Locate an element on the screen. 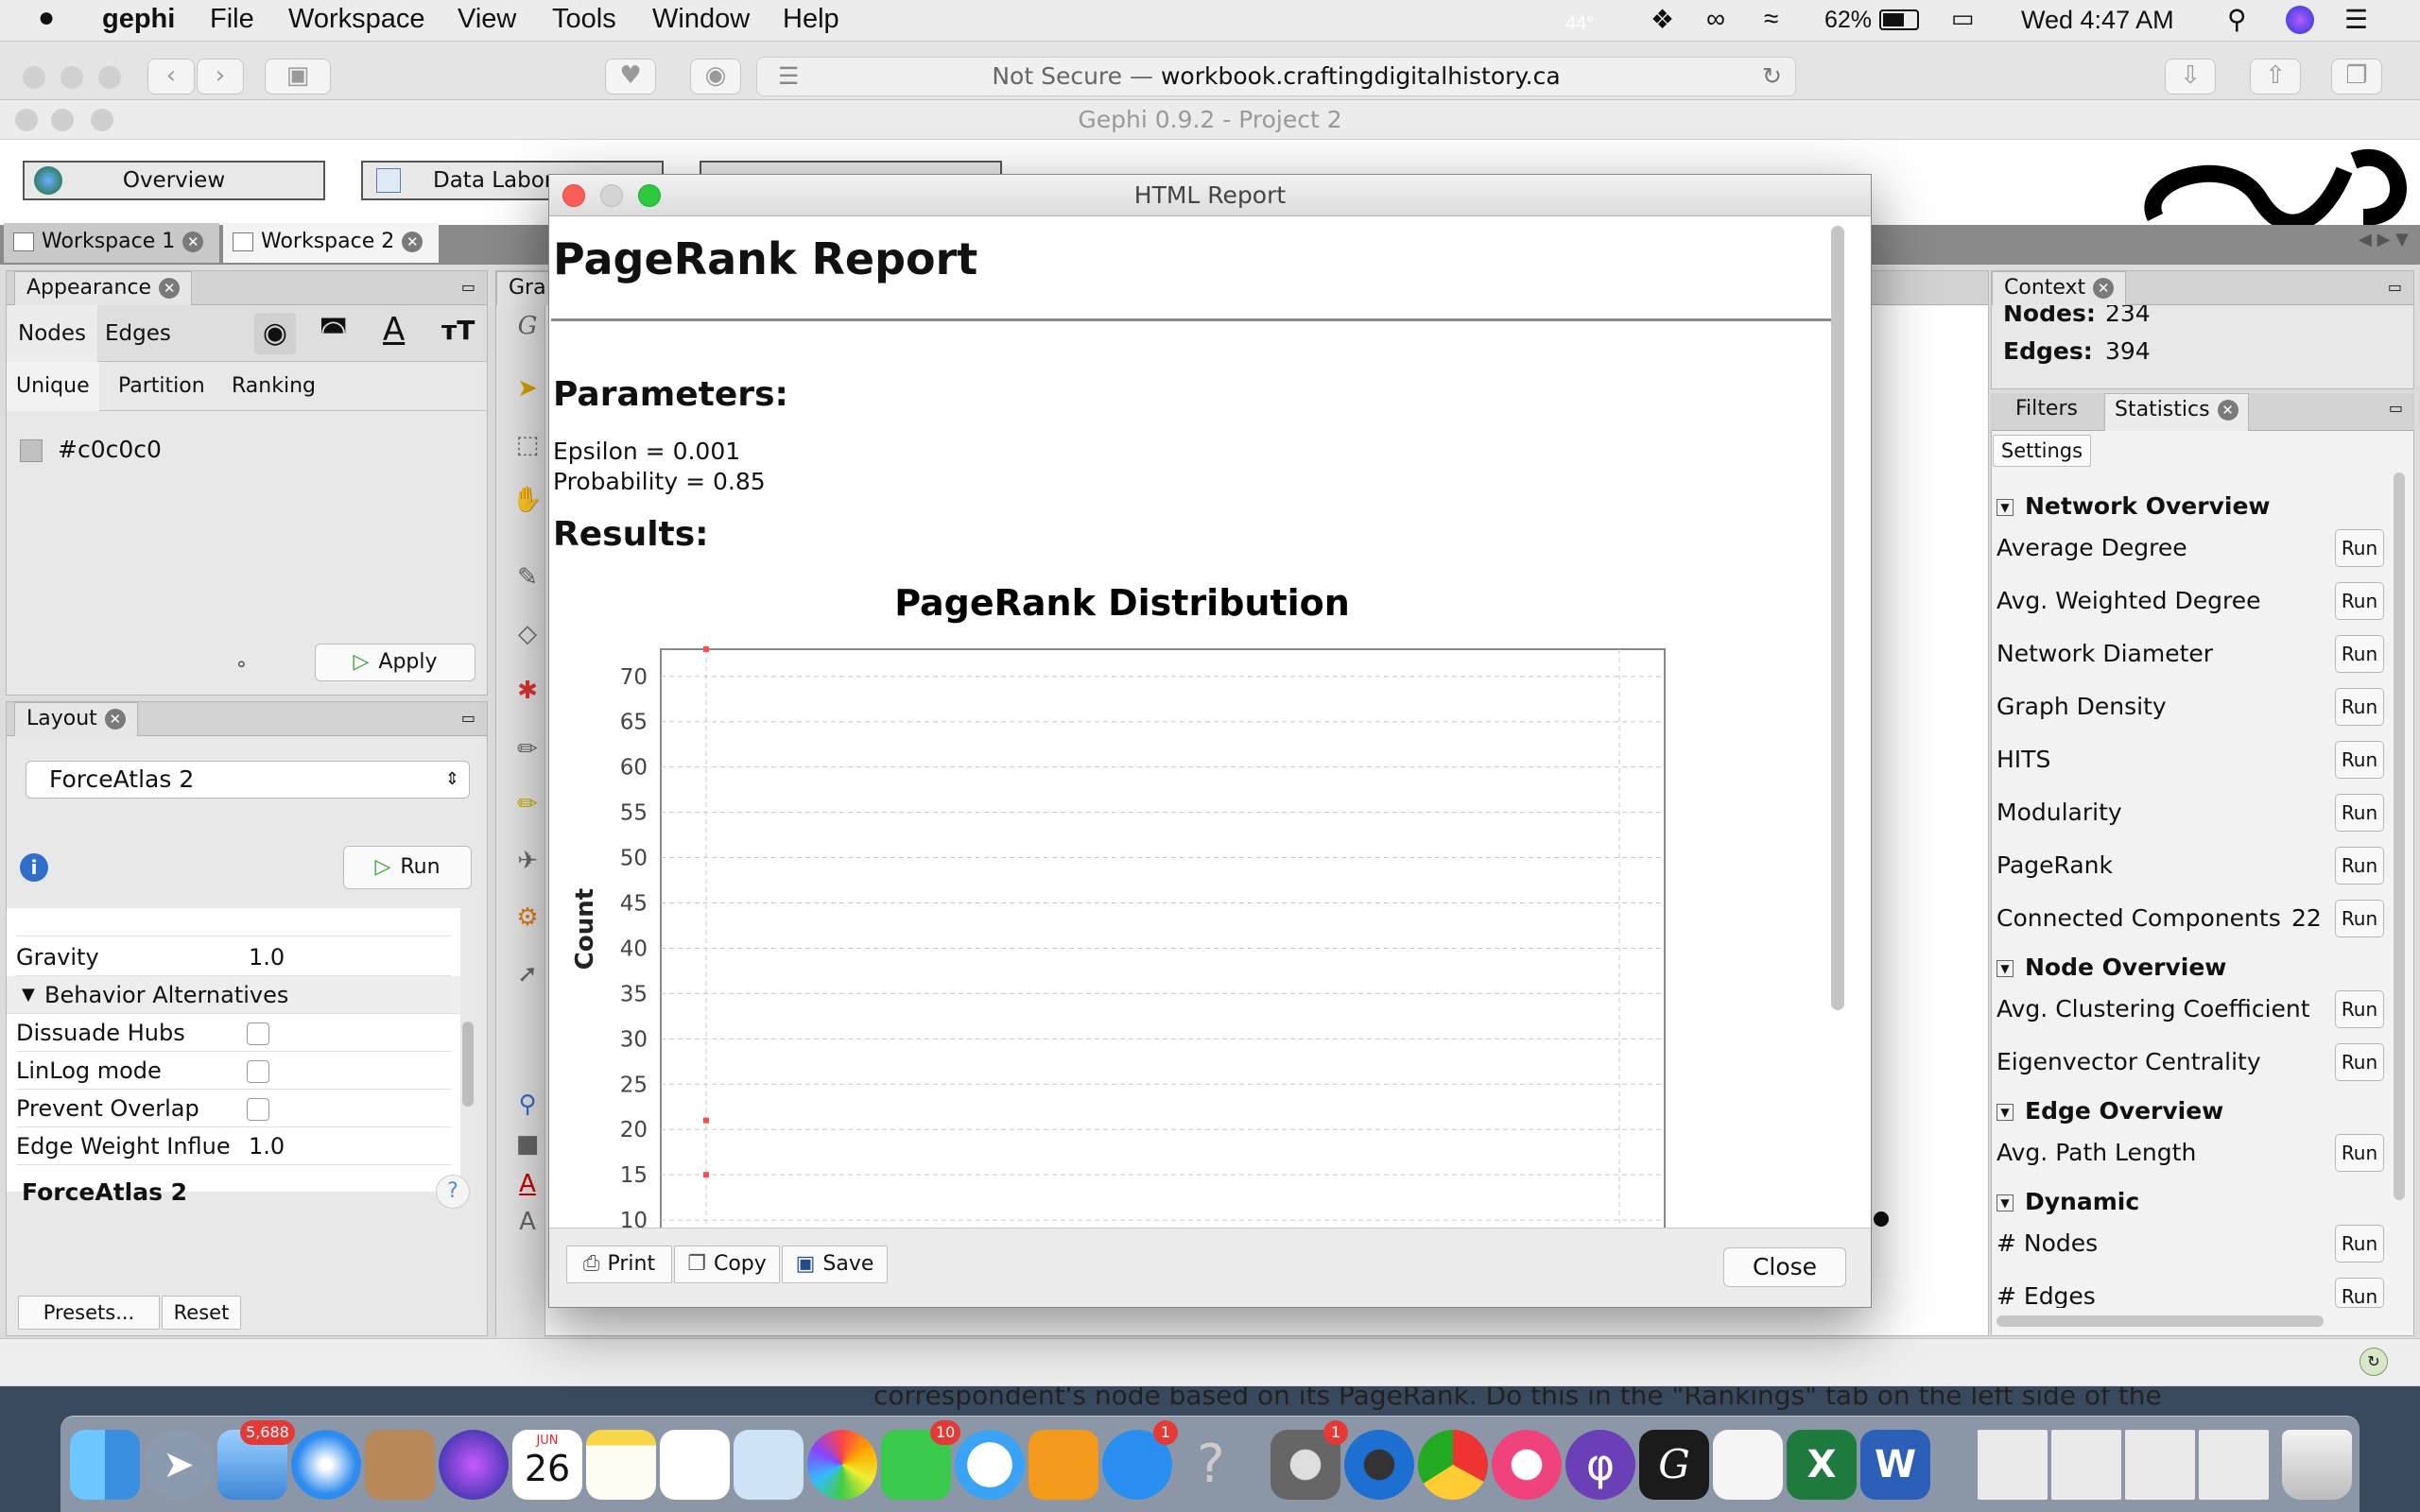  minimized-window-4-icon is located at coordinates (2234, 1465).